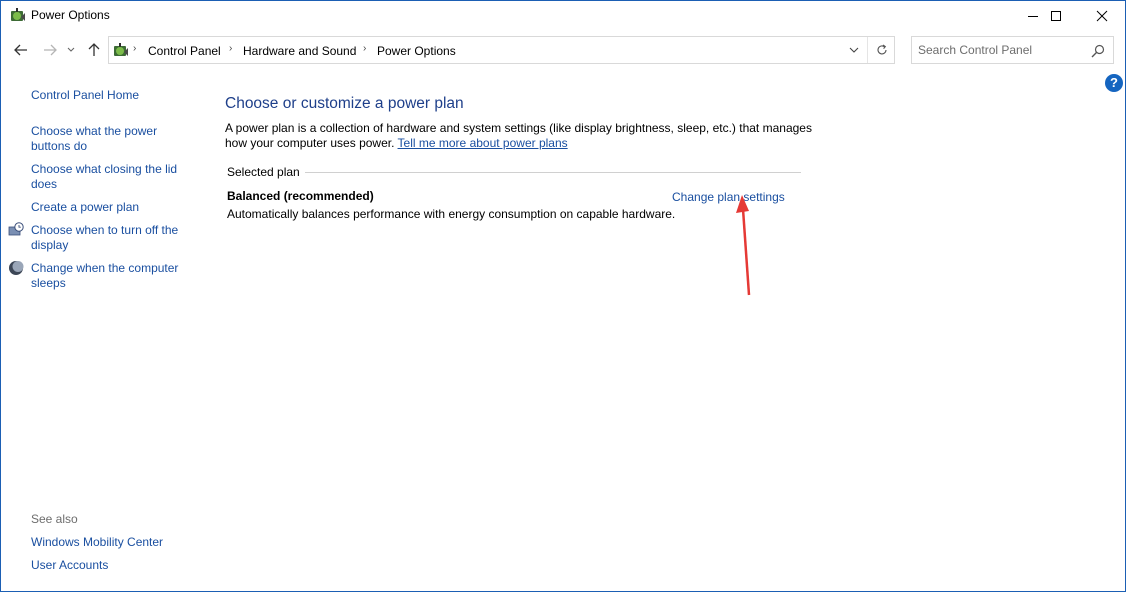 This screenshot has width=1126, height=592. What do you see at coordinates (94, 131) in the screenshot?
I see `sidebar-link-label: Choose what the power` at bounding box center [94, 131].